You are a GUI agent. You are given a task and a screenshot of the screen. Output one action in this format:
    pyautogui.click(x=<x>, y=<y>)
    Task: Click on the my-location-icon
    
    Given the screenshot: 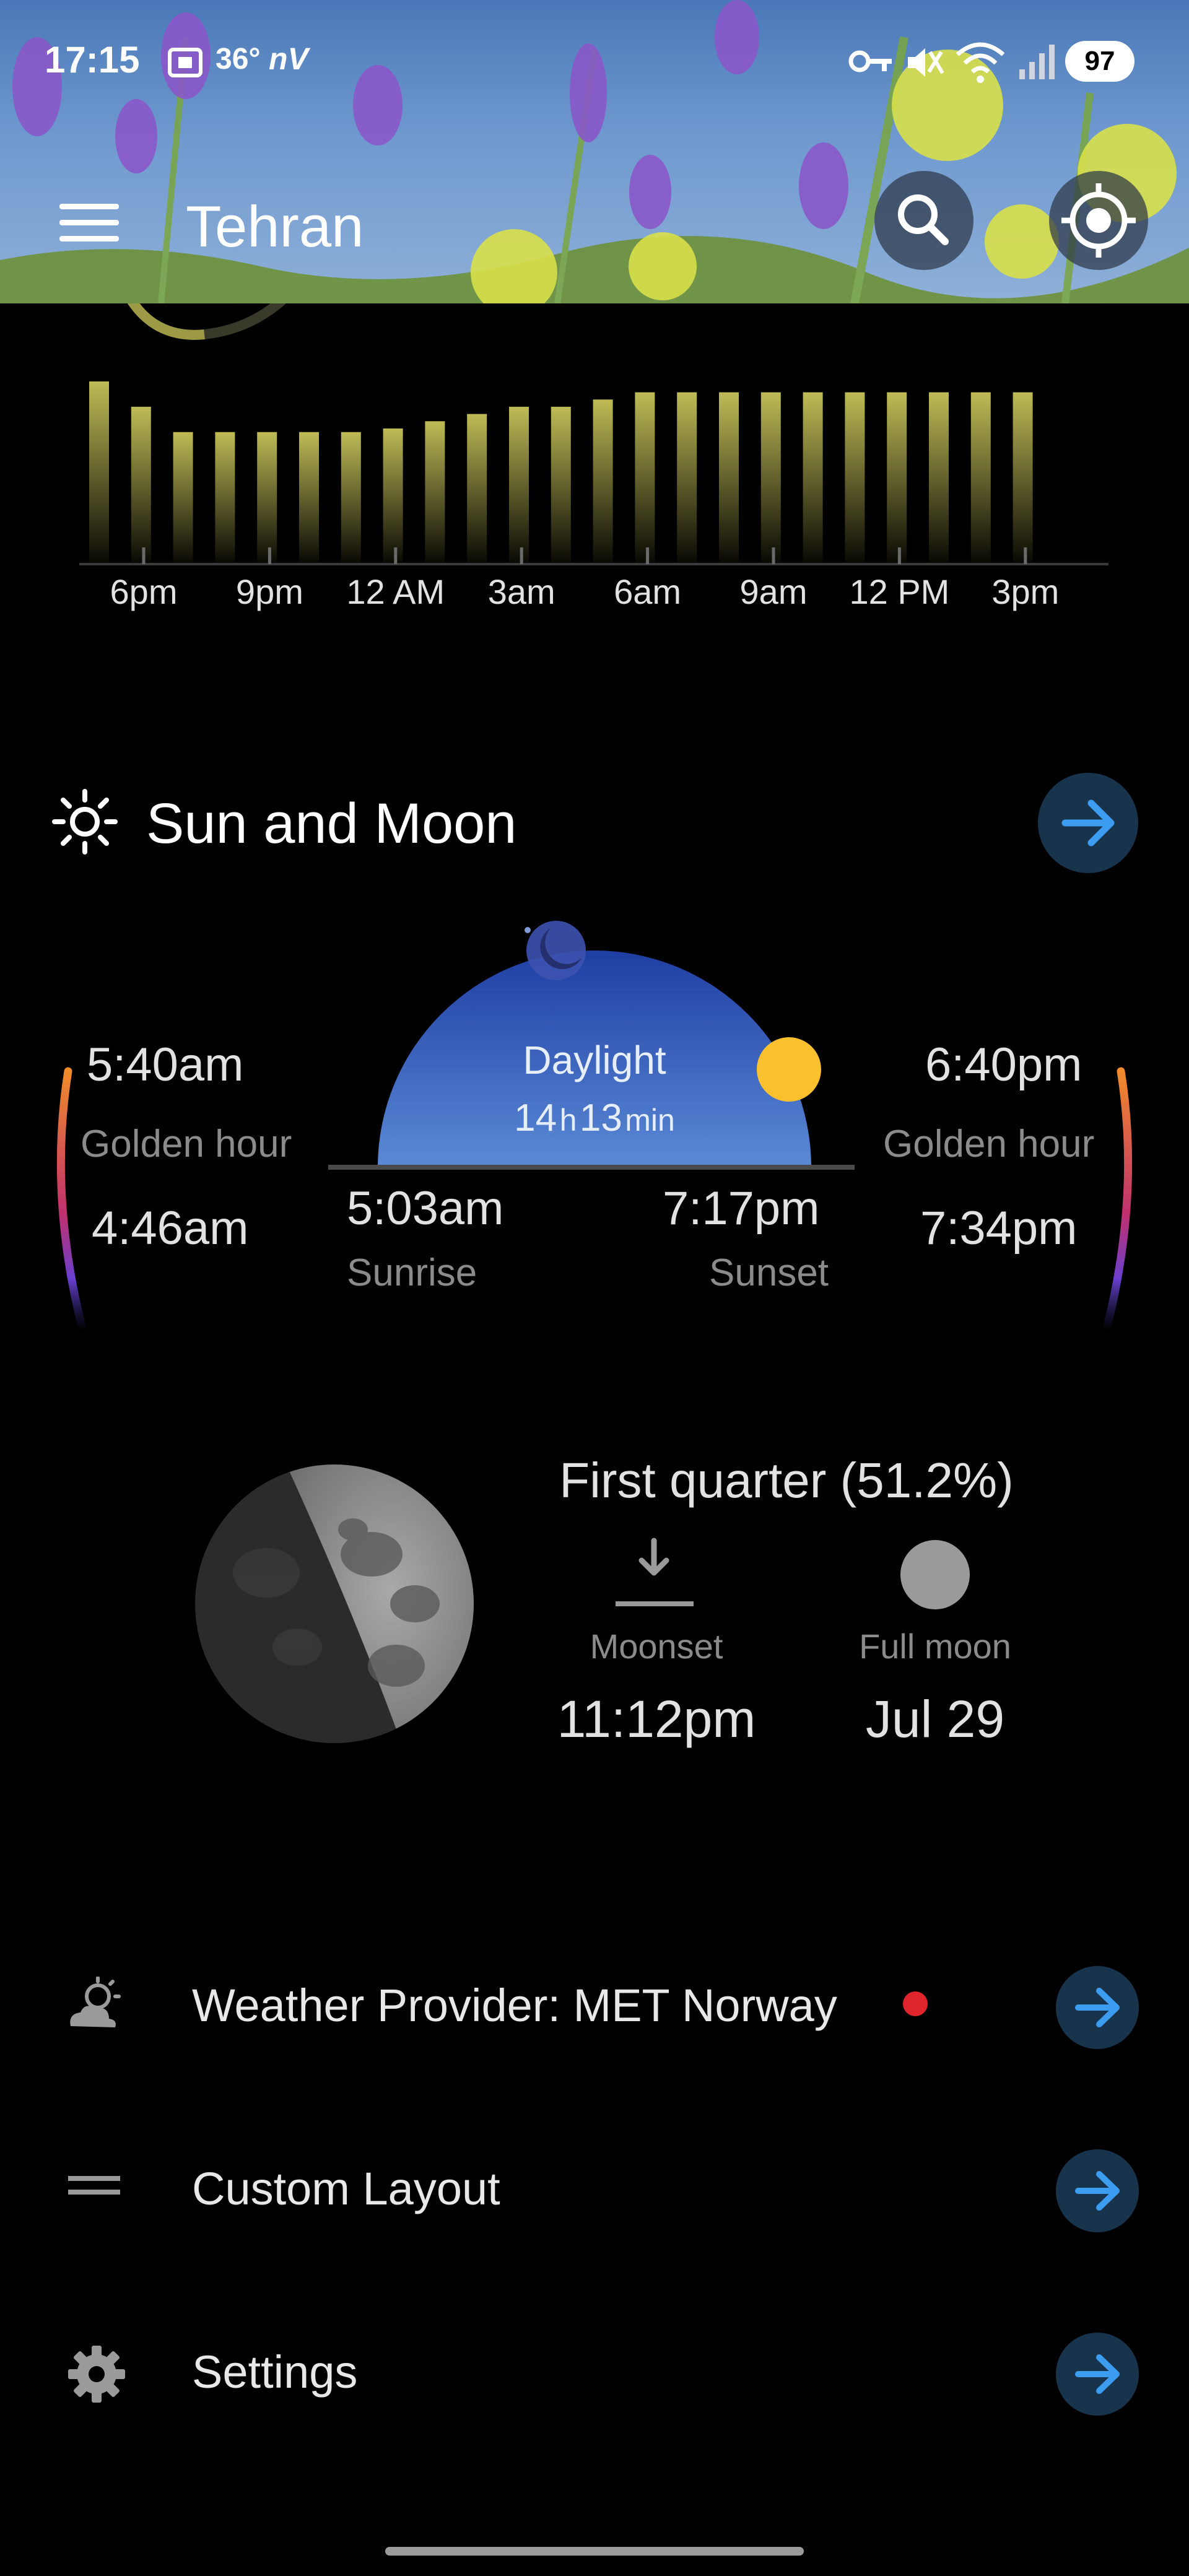 What is the action you would take?
    pyautogui.click(x=1098, y=220)
    